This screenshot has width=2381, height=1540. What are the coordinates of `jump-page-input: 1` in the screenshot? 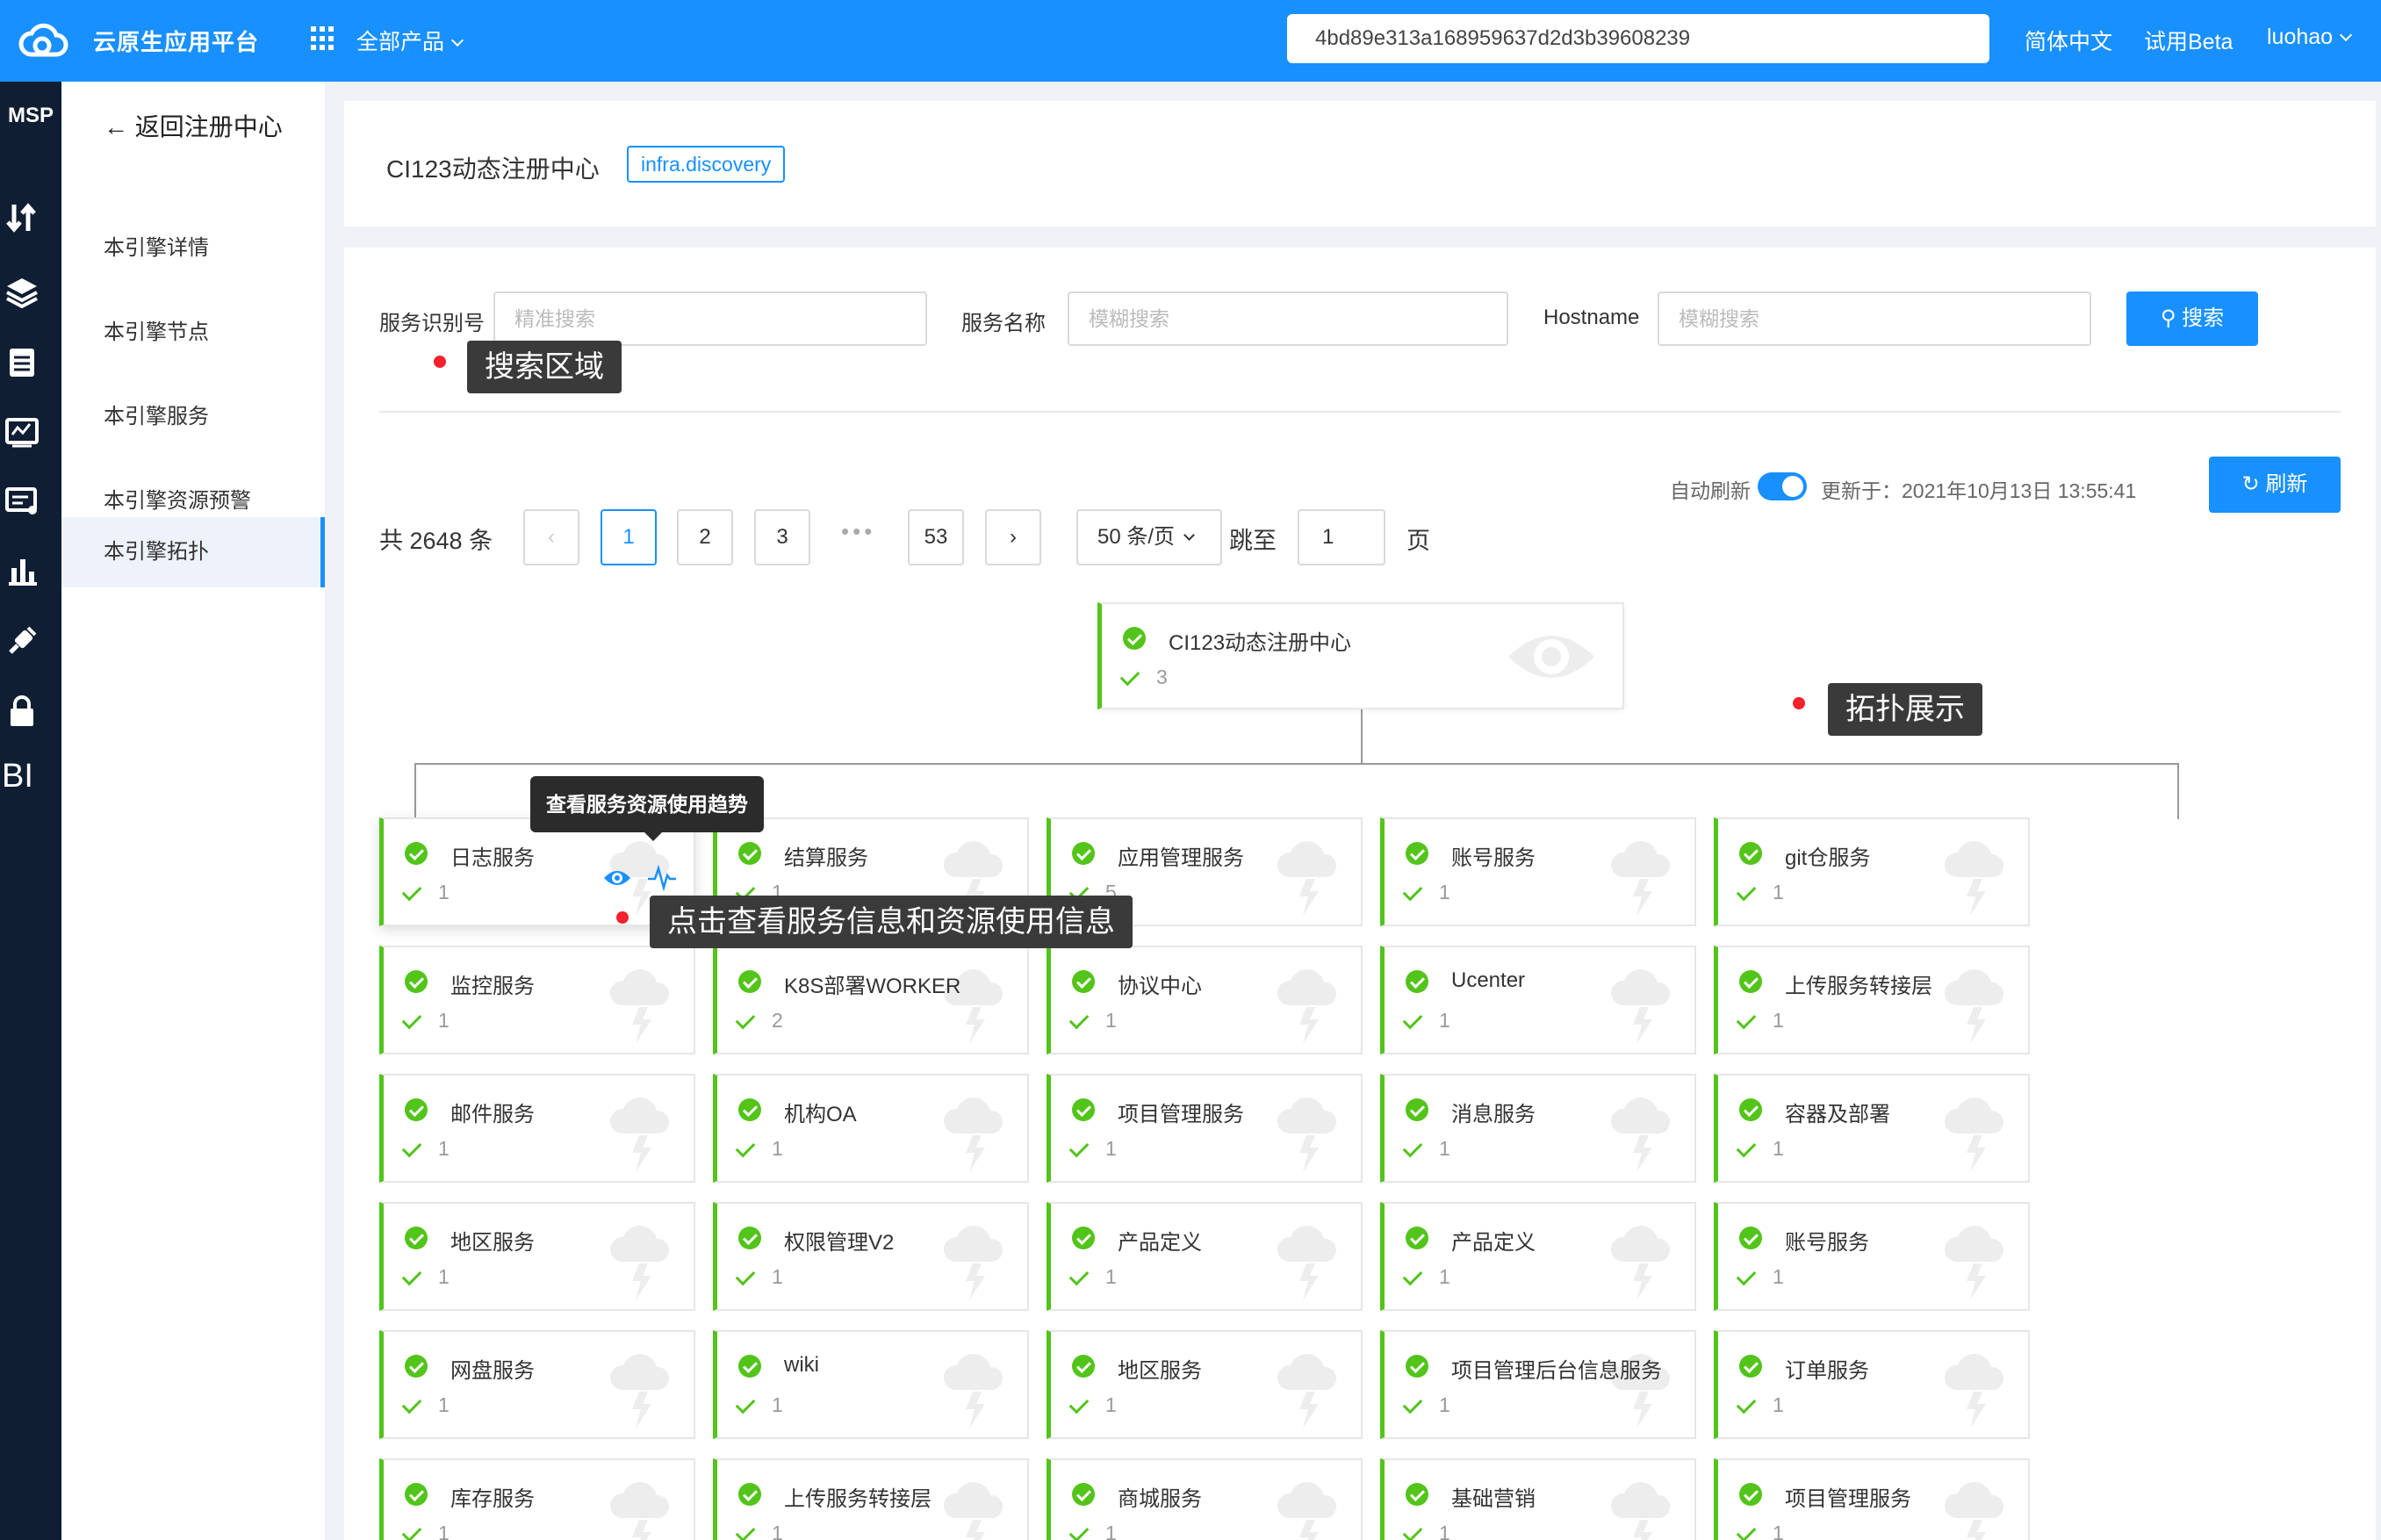 It's located at (1341, 537).